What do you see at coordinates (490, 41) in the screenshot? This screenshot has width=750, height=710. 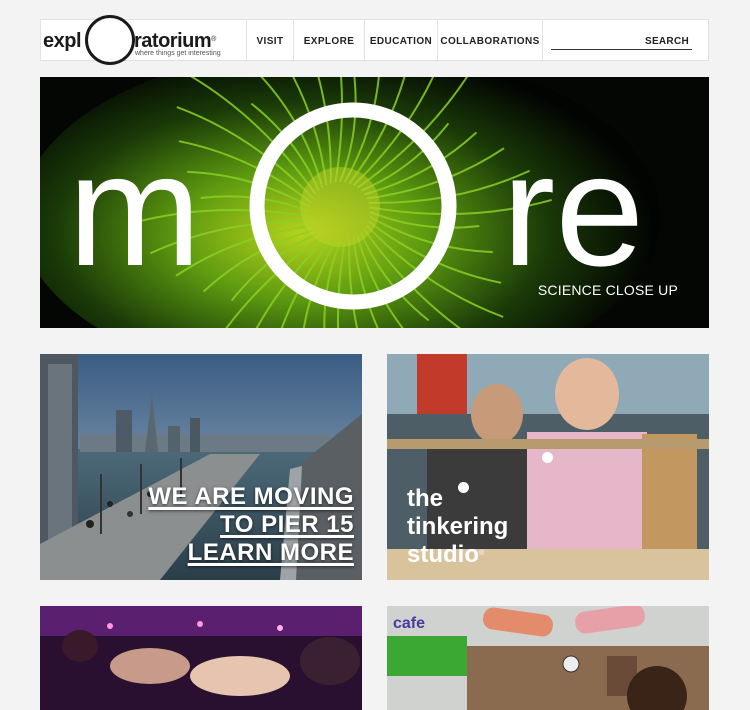 I see `nav-collaborations: COLLABORATIONS` at bounding box center [490, 41].